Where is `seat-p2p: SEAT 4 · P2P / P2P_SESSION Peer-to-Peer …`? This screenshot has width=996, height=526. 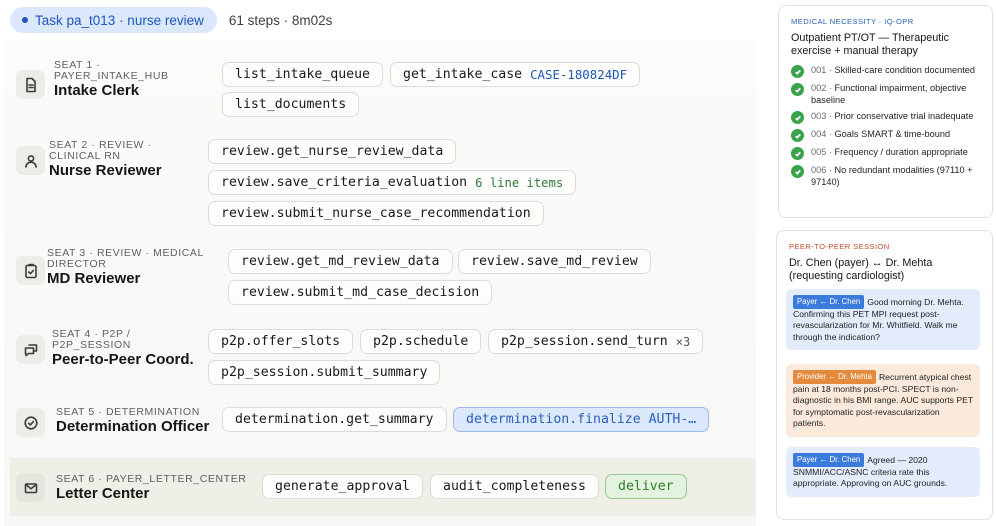 seat-p2p: SEAT 4 · P2P / P2P_SESSION Peer-to-Peer … is located at coordinates (383, 360).